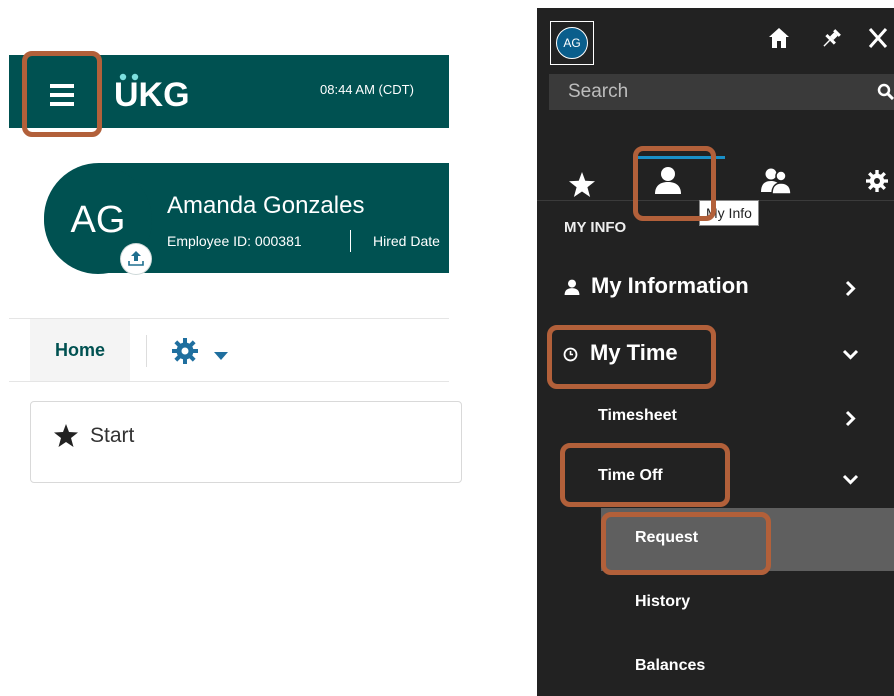 Image resolution: width=894 pixels, height=696 pixels. What do you see at coordinates (878, 40) in the screenshot?
I see `close-icon` at bounding box center [878, 40].